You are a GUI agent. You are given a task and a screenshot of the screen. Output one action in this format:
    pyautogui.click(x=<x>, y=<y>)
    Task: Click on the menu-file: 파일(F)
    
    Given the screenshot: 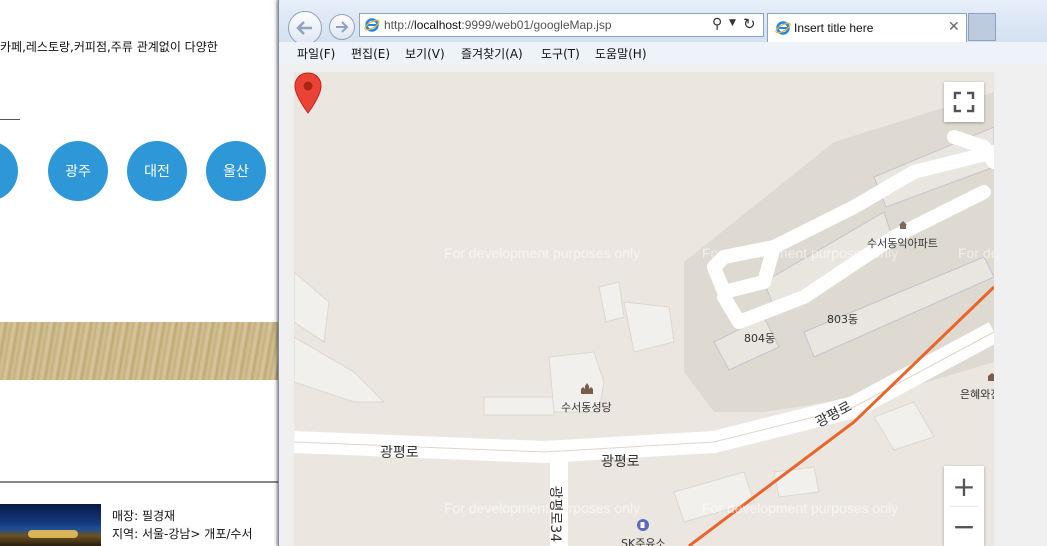 What is the action you would take?
    pyautogui.click(x=316, y=53)
    